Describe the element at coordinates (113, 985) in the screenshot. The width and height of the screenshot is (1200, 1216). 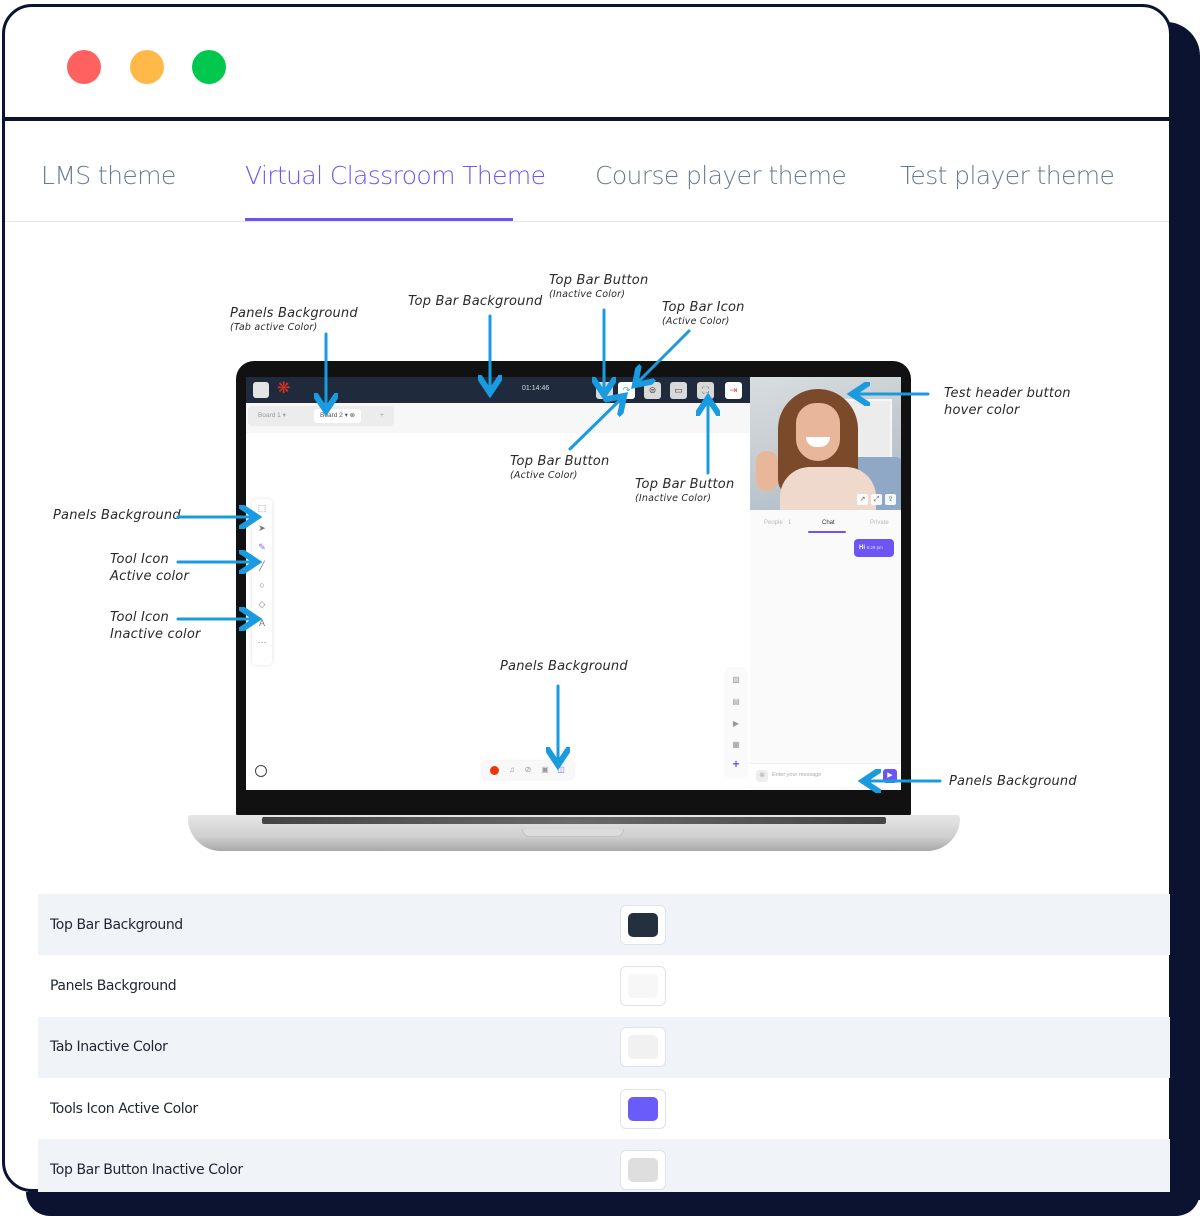
I see `setting-label: Panels Background` at that location.